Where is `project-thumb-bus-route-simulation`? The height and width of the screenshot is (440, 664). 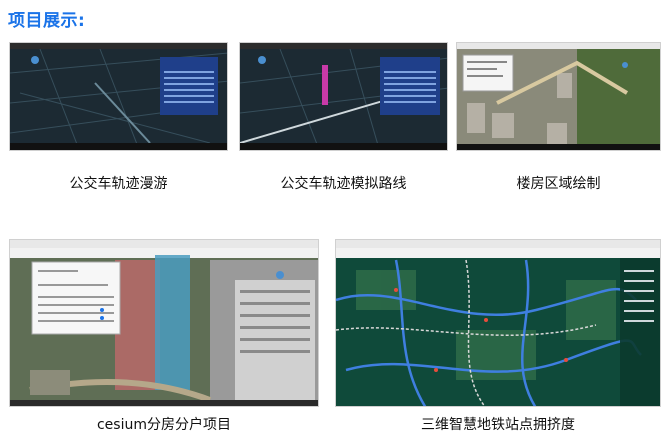 project-thumb-bus-route-simulation is located at coordinates (343, 96).